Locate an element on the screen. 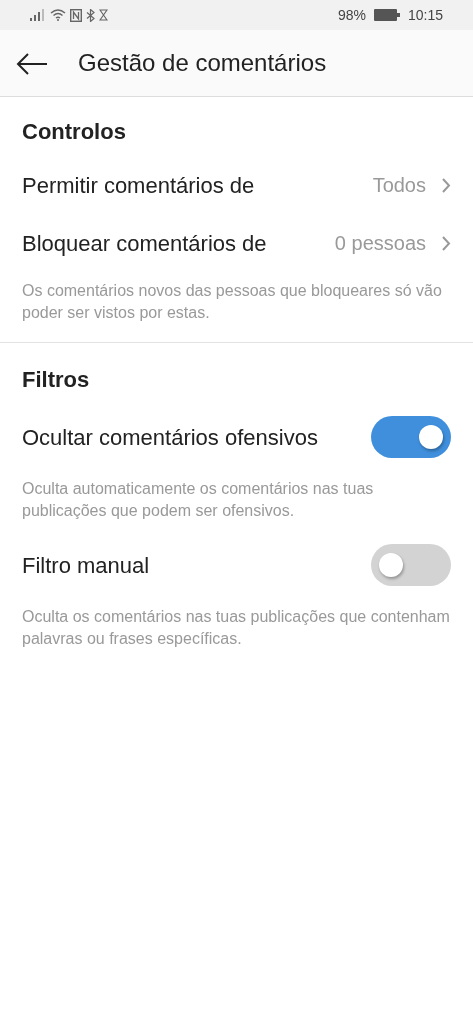  battery-icon is located at coordinates (386, 15).